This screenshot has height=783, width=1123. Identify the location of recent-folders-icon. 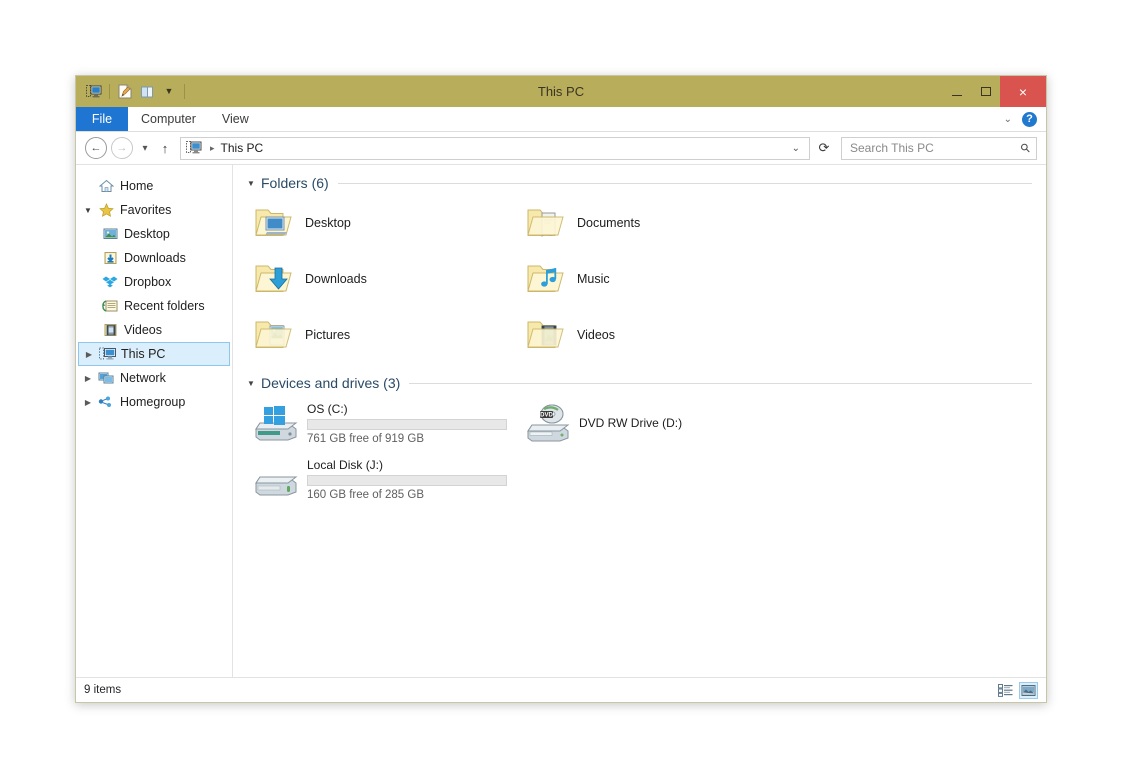
(110, 306).